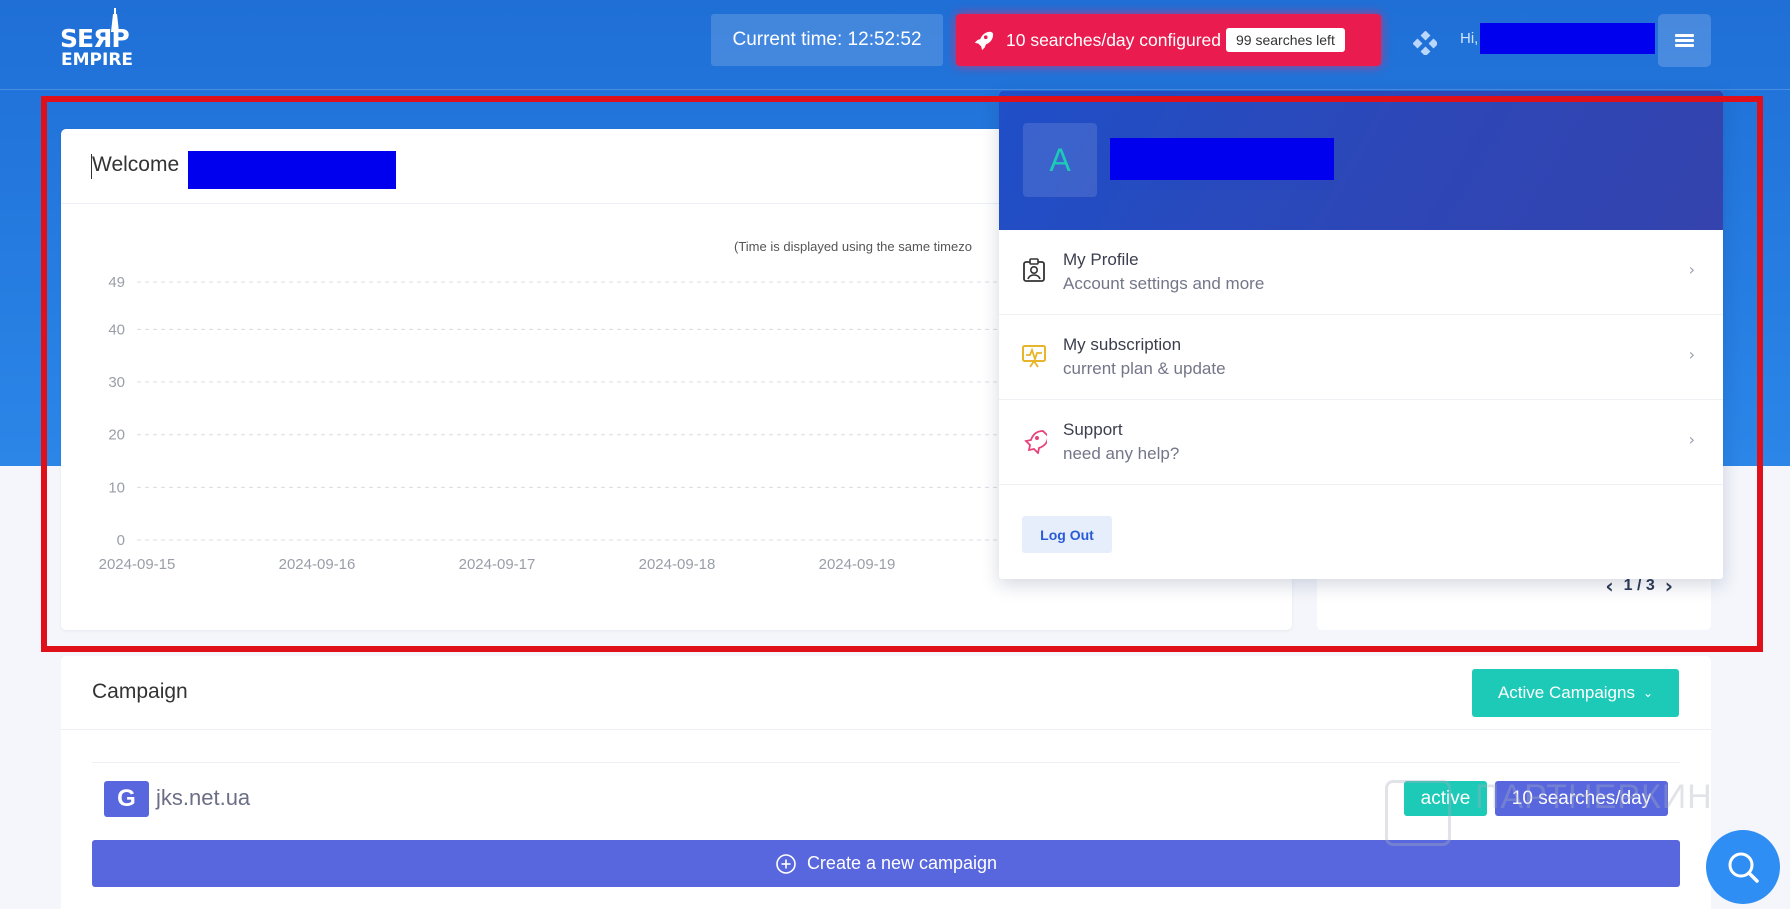 The image size is (1790, 909). I want to click on searches-left-badge: 99 searches left, so click(1285, 40).